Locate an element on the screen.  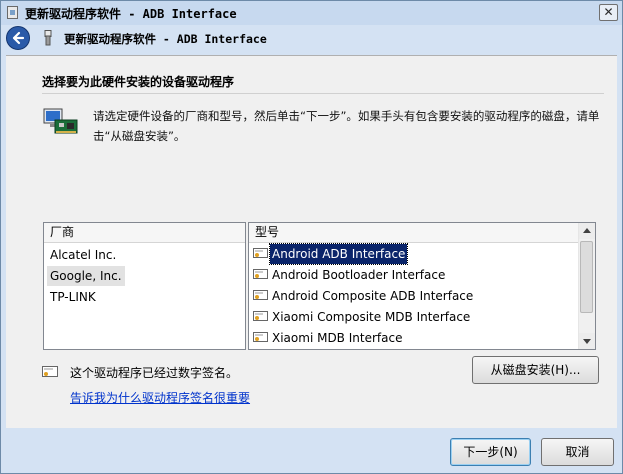
signature-info-link: 告诉我为什么驱动程序签名很重要 is located at coordinates (160, 397).